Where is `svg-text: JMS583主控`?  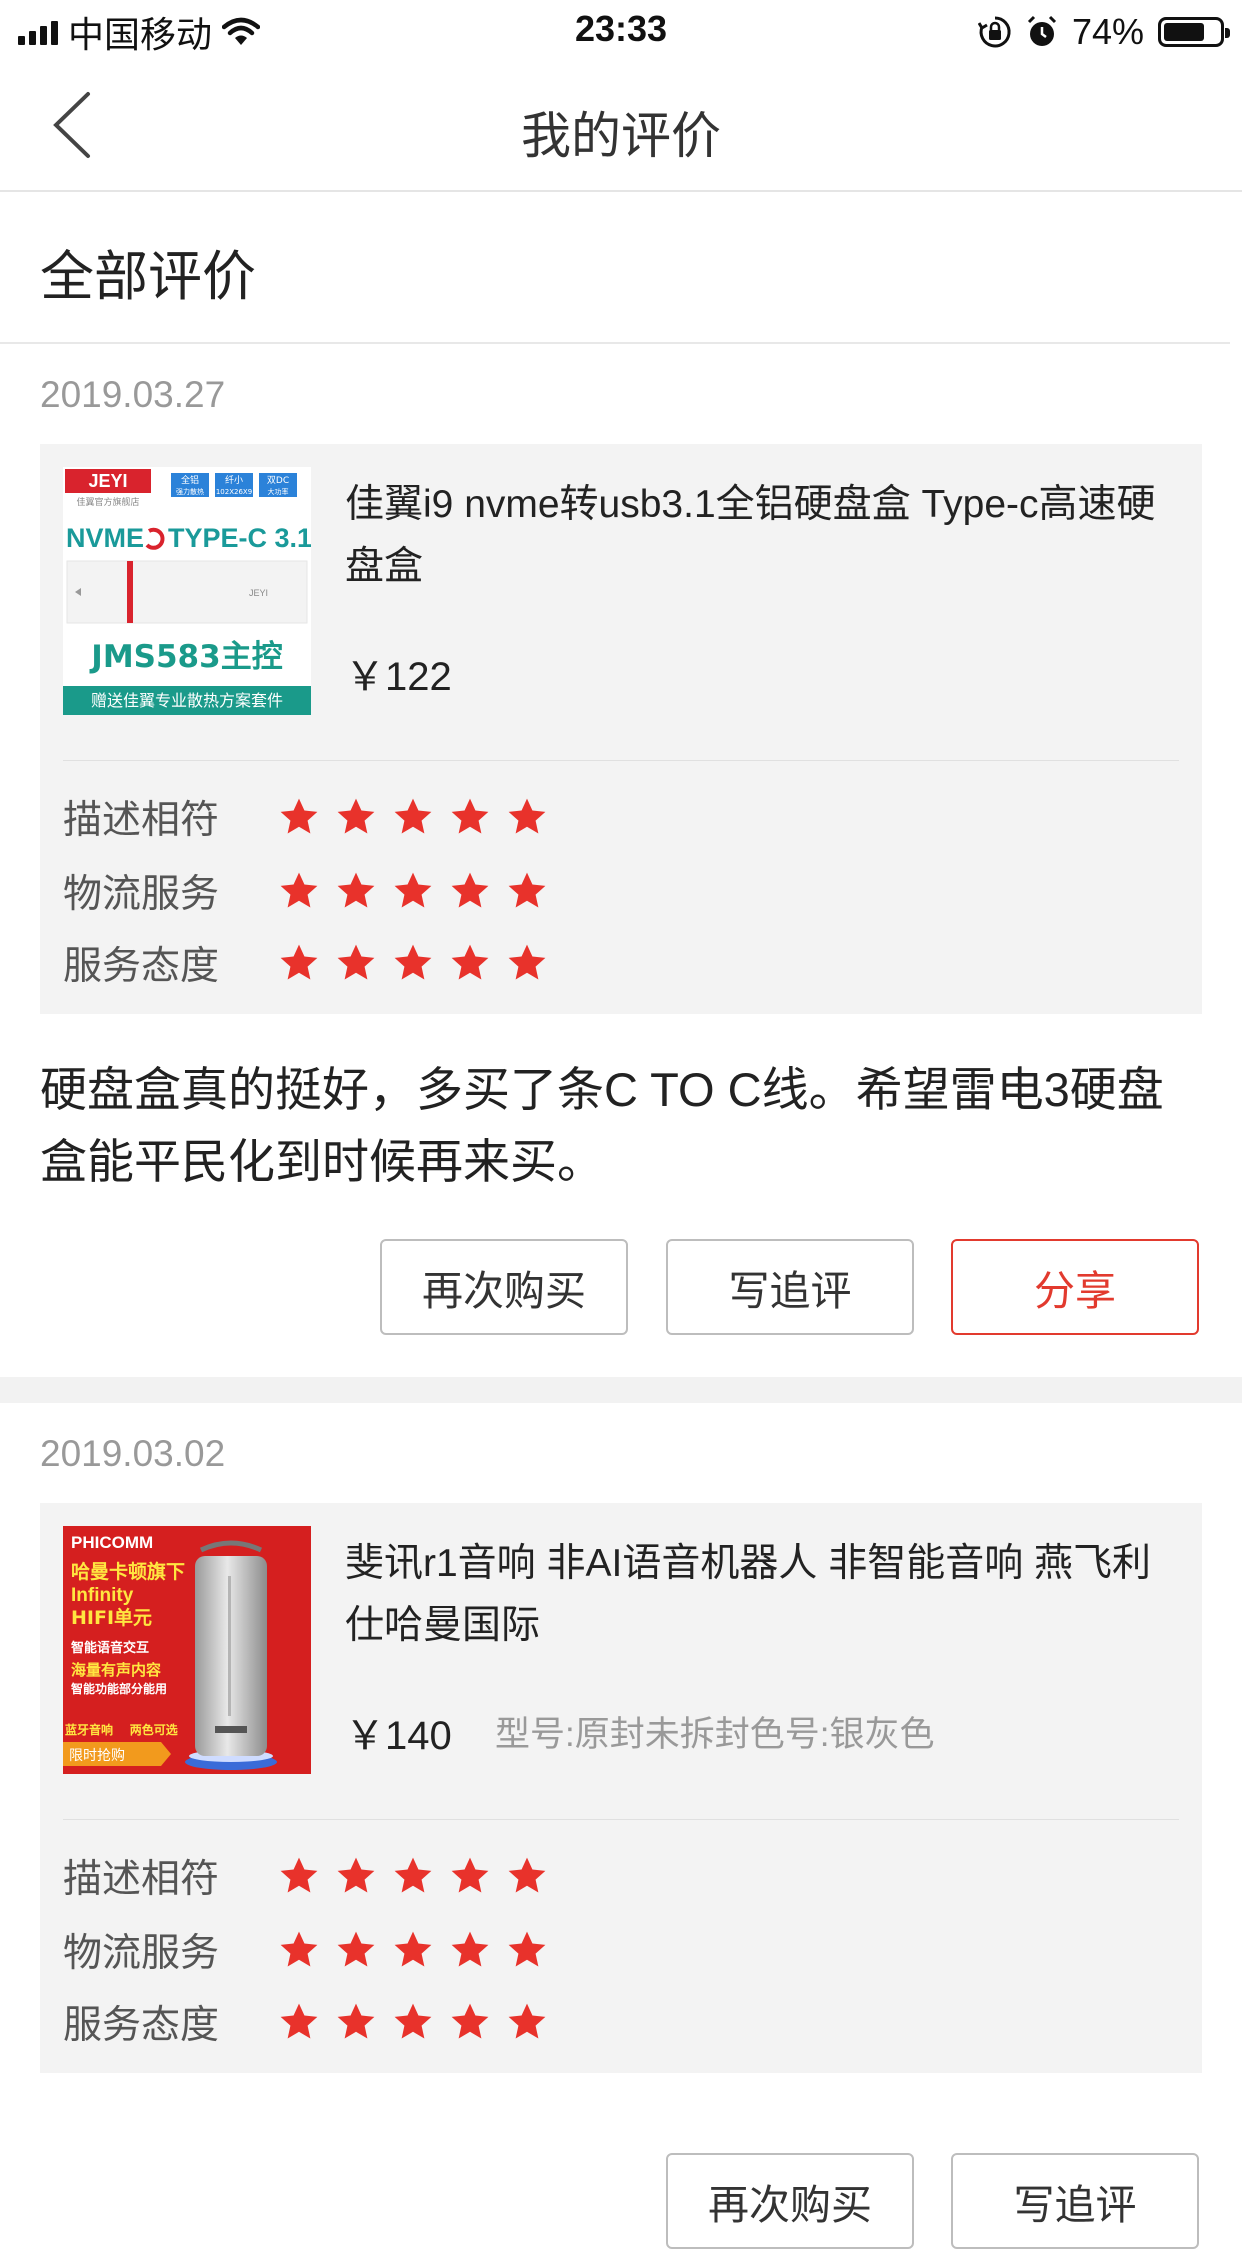
svg-text: JMS583主控 is located at coordinates (185, 657).